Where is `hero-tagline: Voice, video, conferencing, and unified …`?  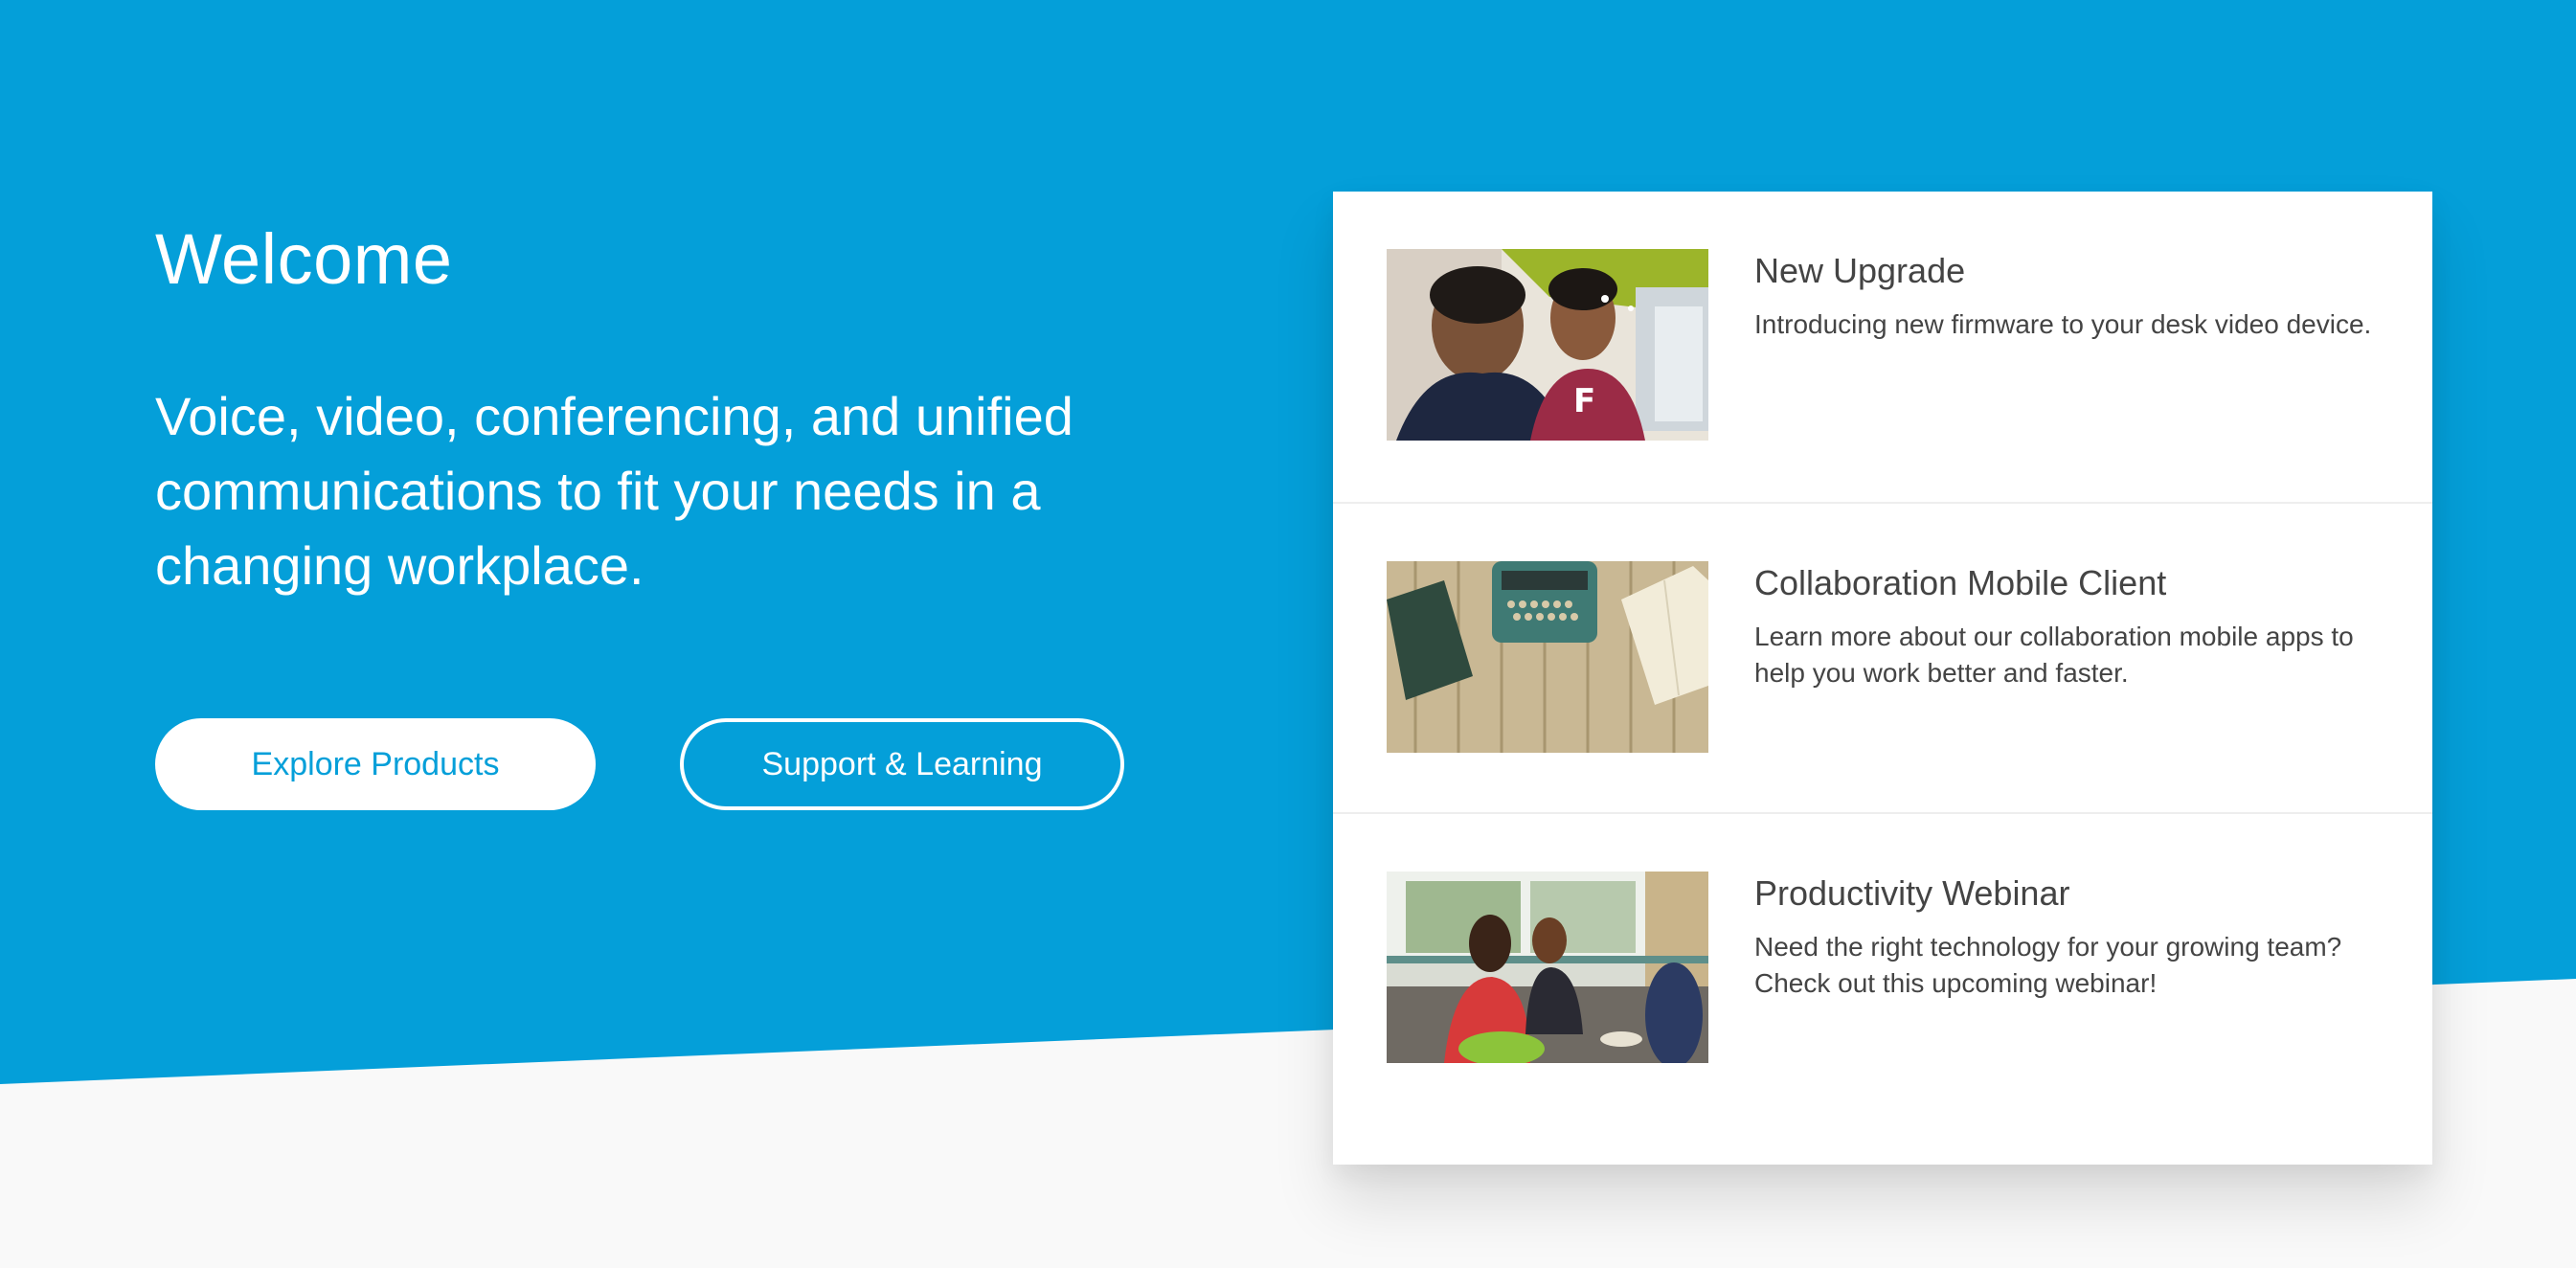 hero-tagline: Voice, video, conferencing, and unified … is located at coordinates (614, 491).